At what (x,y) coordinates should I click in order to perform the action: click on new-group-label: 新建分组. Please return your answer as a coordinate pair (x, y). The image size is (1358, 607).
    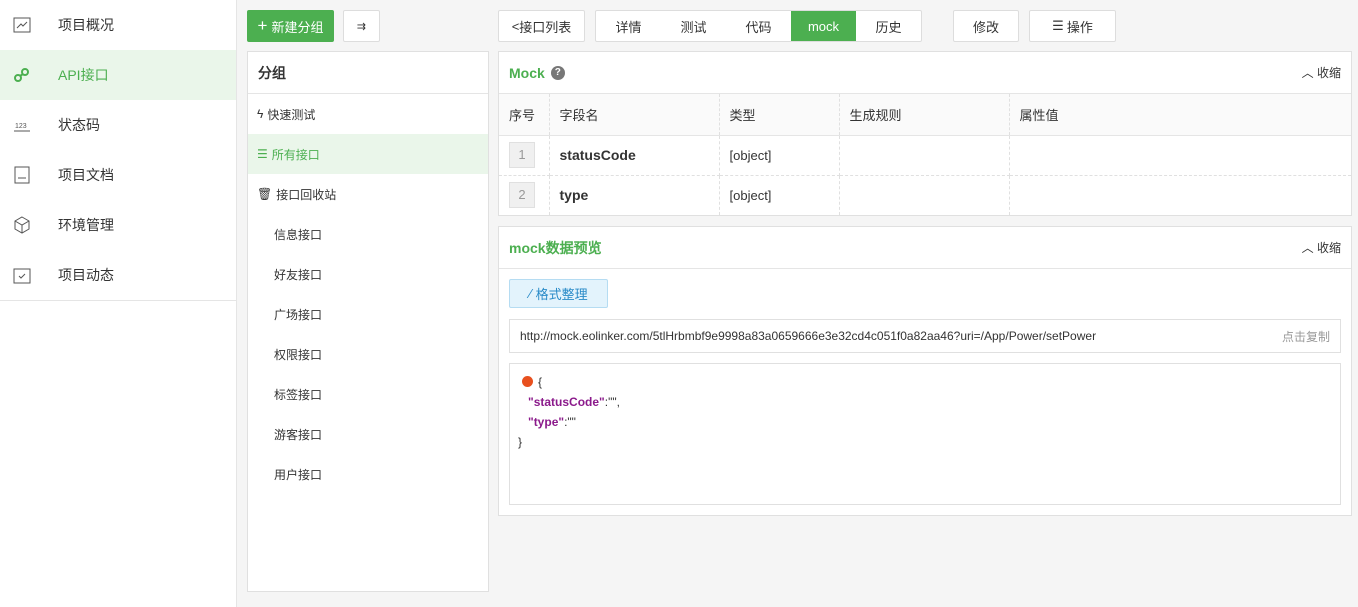
    Looking at the image, I should click on (297, 27).